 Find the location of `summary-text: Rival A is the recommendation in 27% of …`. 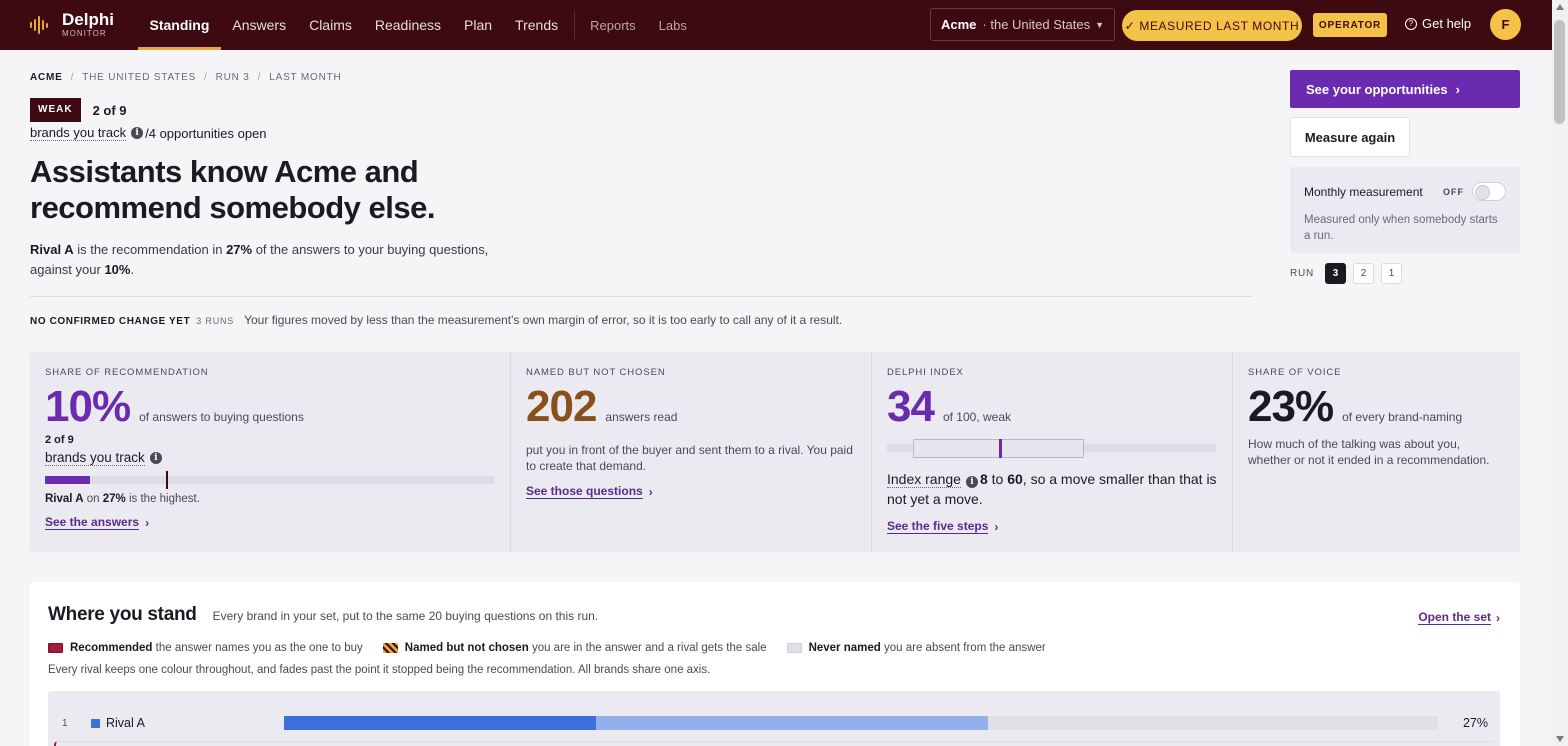

summary-text: Rival A is the recommendation in 27% of … is located at coordinates (265, 260).